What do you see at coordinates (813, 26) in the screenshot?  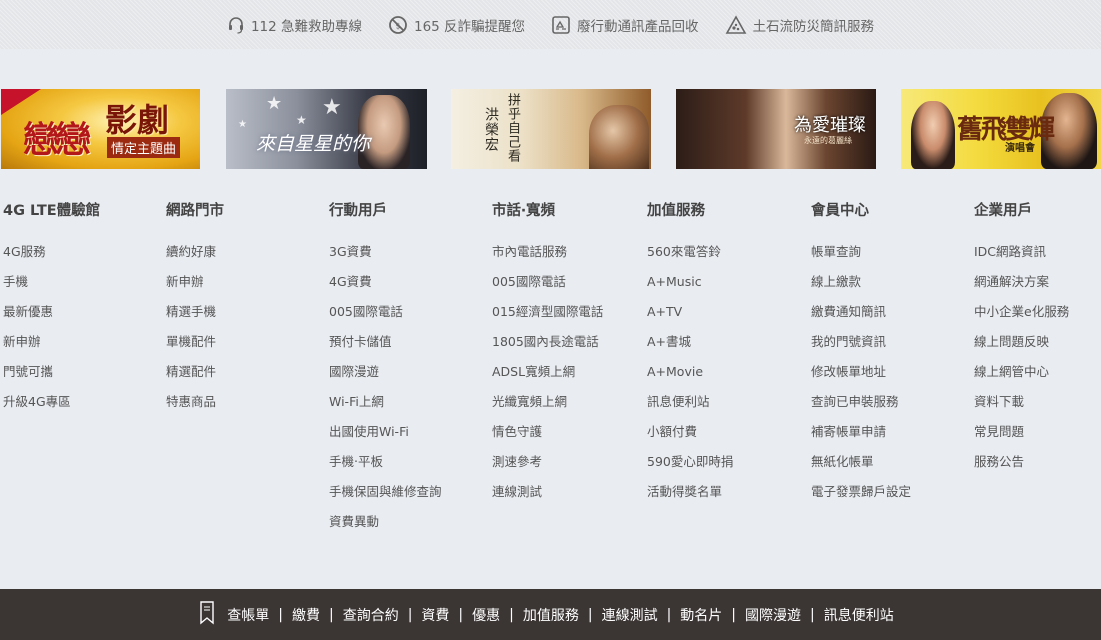 I see `notice-label: 土石流防災簡訊服務` at bounding box center [813, 26].